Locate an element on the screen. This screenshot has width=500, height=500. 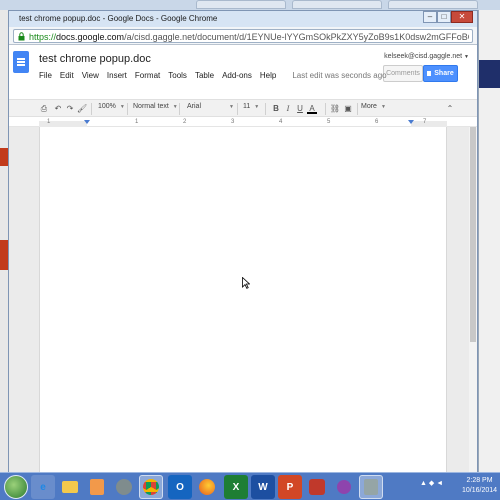
more-label: More is located at coordinates (369, 106).